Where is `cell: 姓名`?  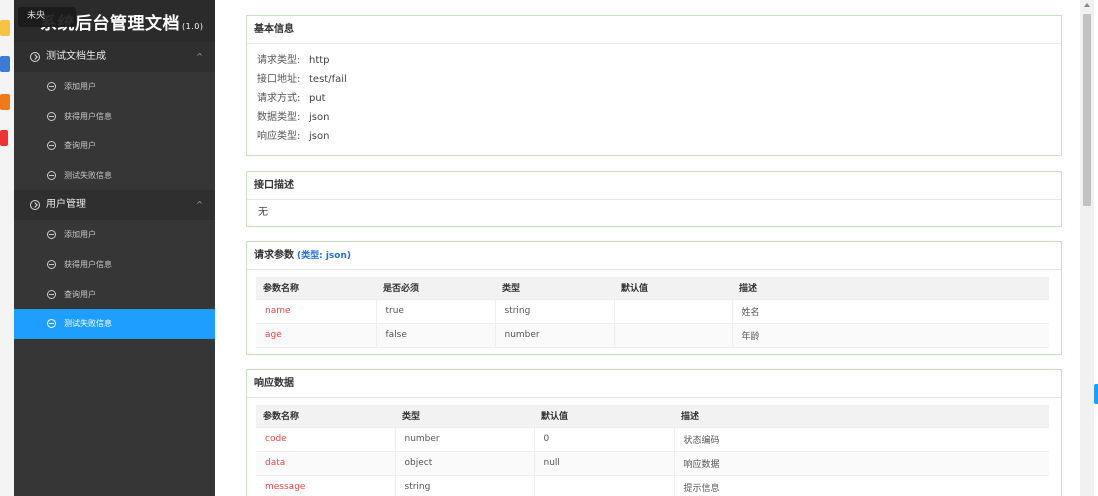 cell: 姓名 is located at coordinates (890, 311).